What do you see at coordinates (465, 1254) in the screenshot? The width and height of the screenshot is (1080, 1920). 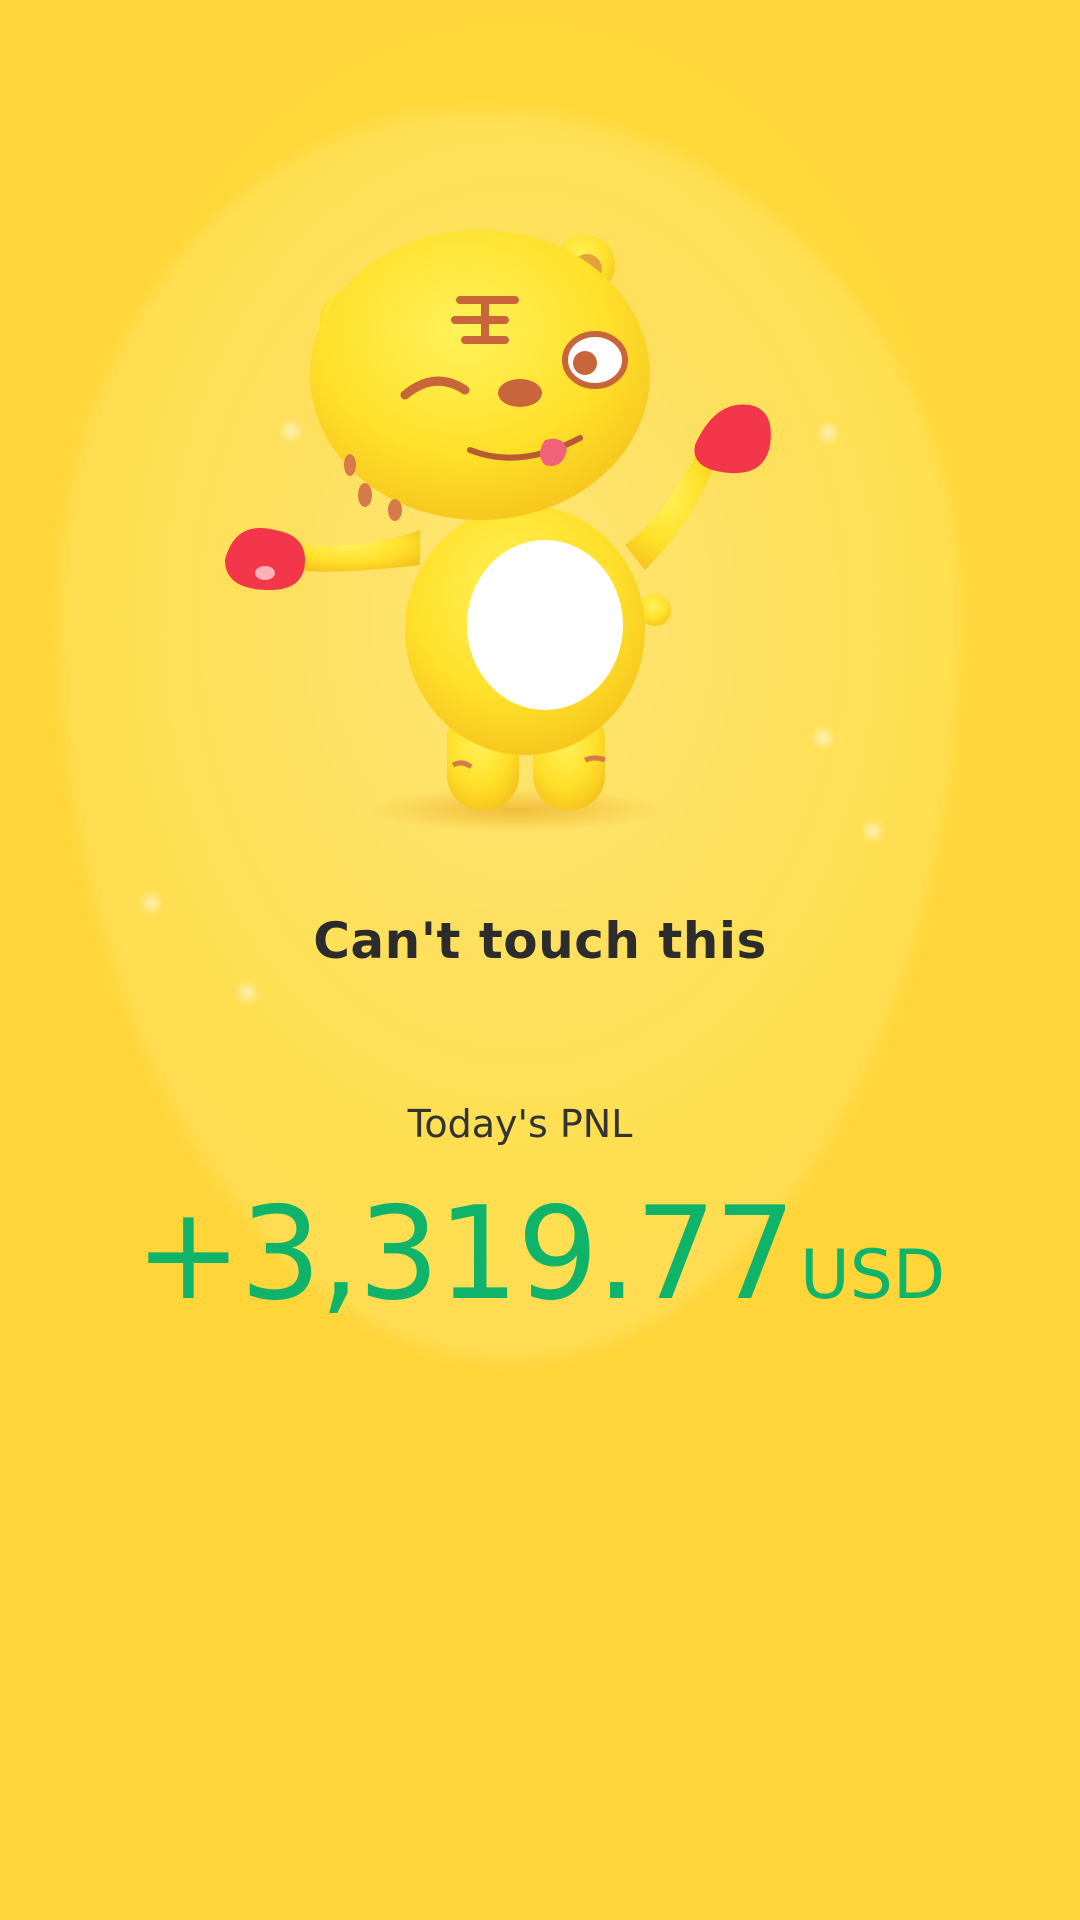 I see `pnl-value: +3,319.77` at bounding box center [465, 1254].